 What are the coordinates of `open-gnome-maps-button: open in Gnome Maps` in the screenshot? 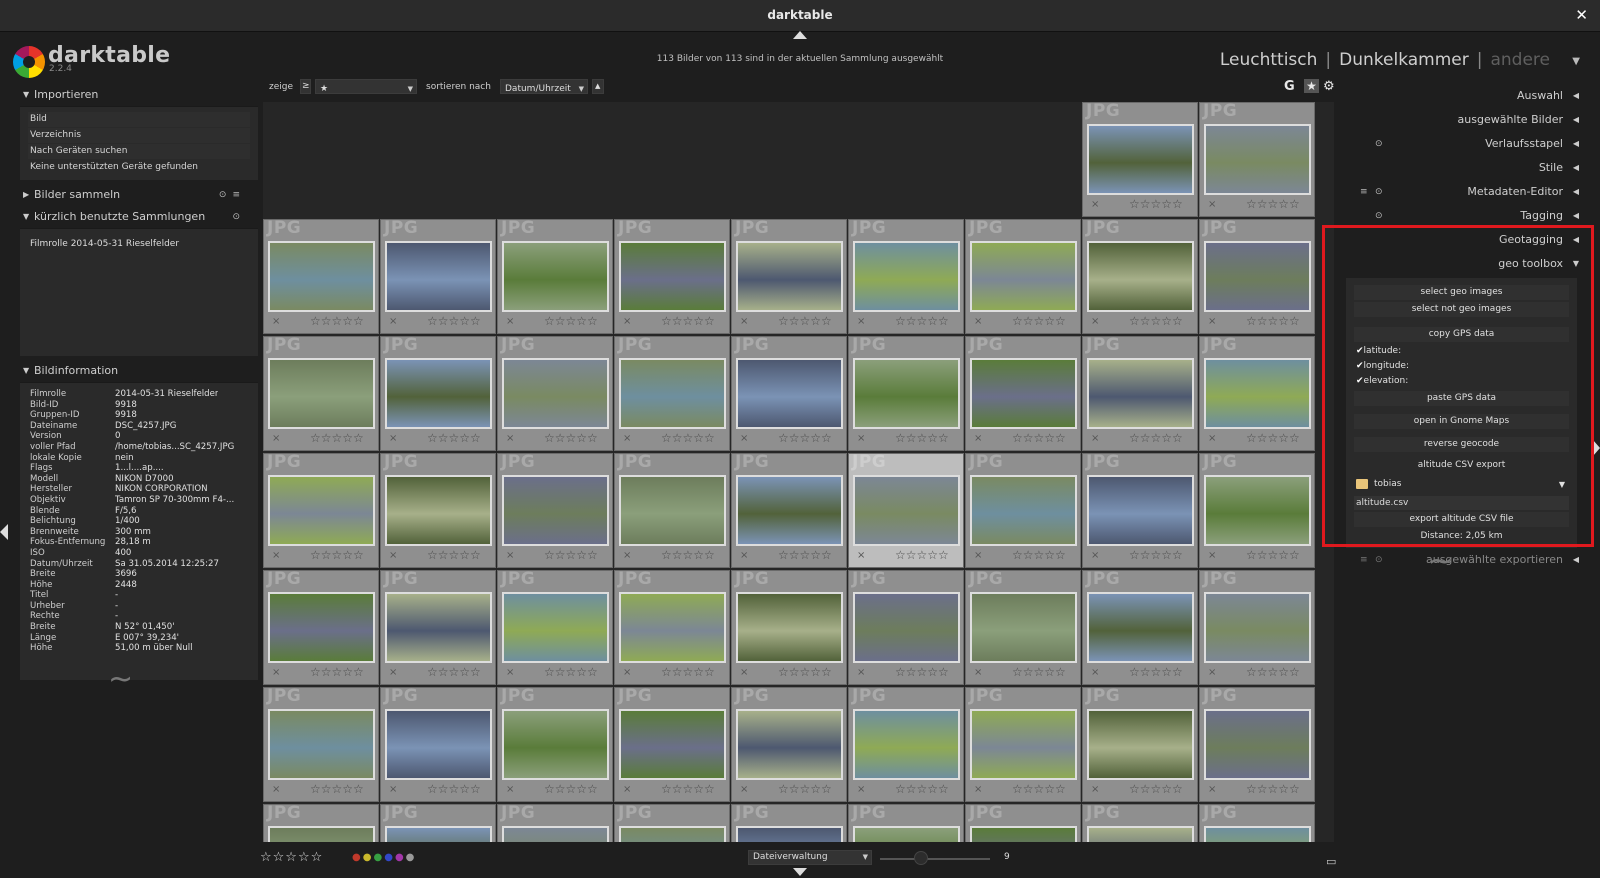 It's located at (1461, 421).